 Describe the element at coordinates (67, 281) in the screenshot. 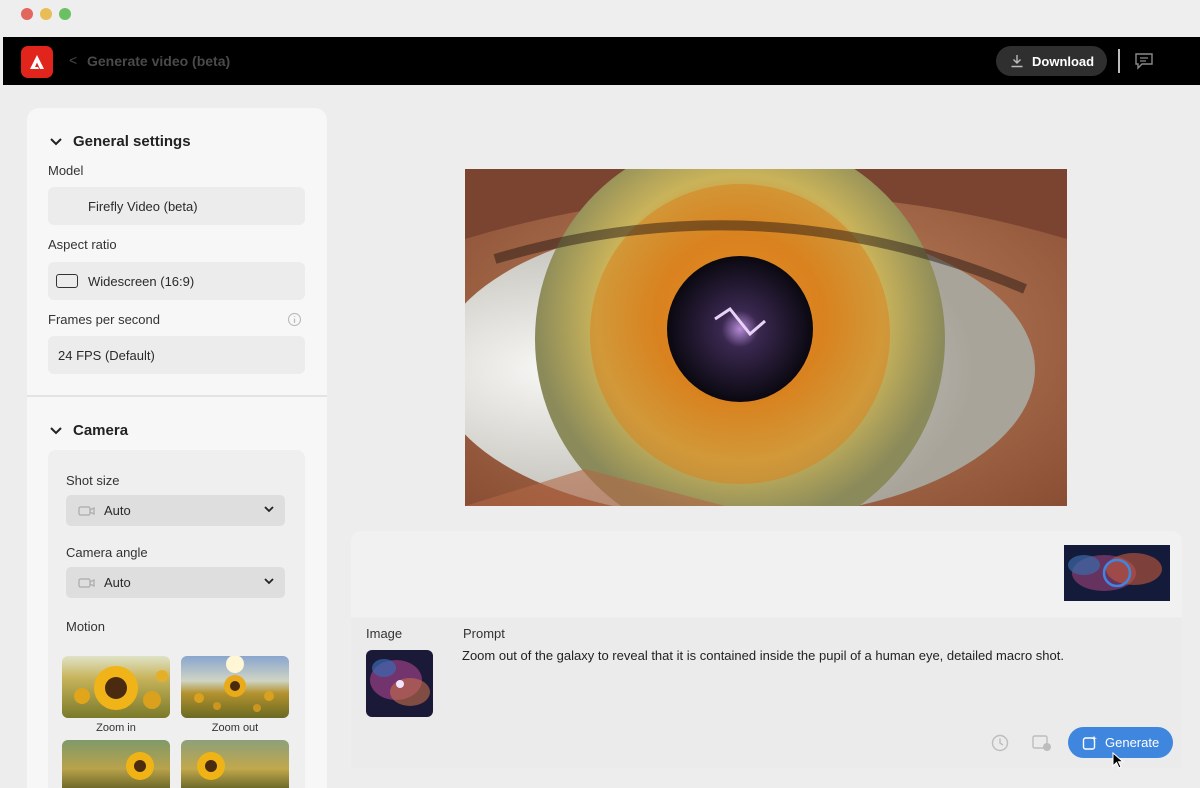

I see `widescreen-icon` at that location.